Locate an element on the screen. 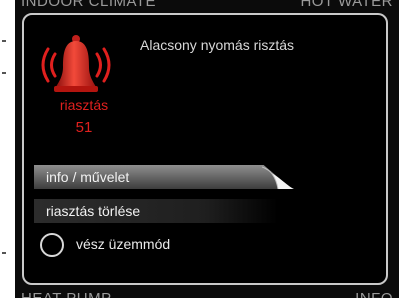 This screenshot has width=399, height=298. tab-hot-water: HOT WATER is located at coordinates (346, 5).